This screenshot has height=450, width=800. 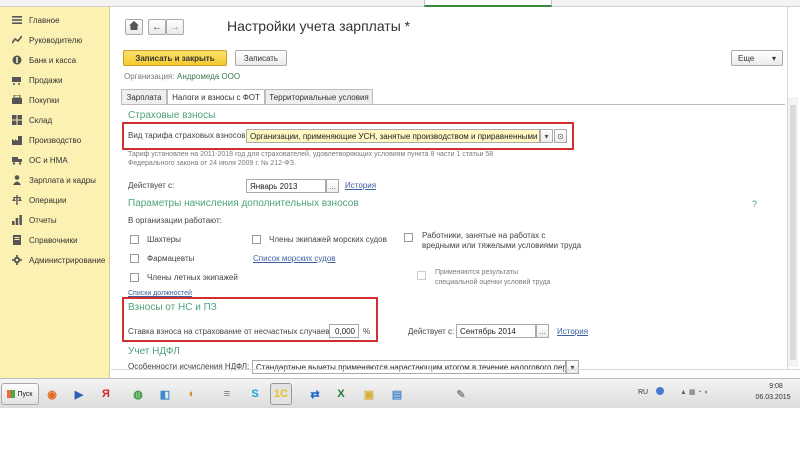 What do you see at coordinates (17, 40) in the screenshot?
I see `trend-icon` at bounding box center [17, 40].